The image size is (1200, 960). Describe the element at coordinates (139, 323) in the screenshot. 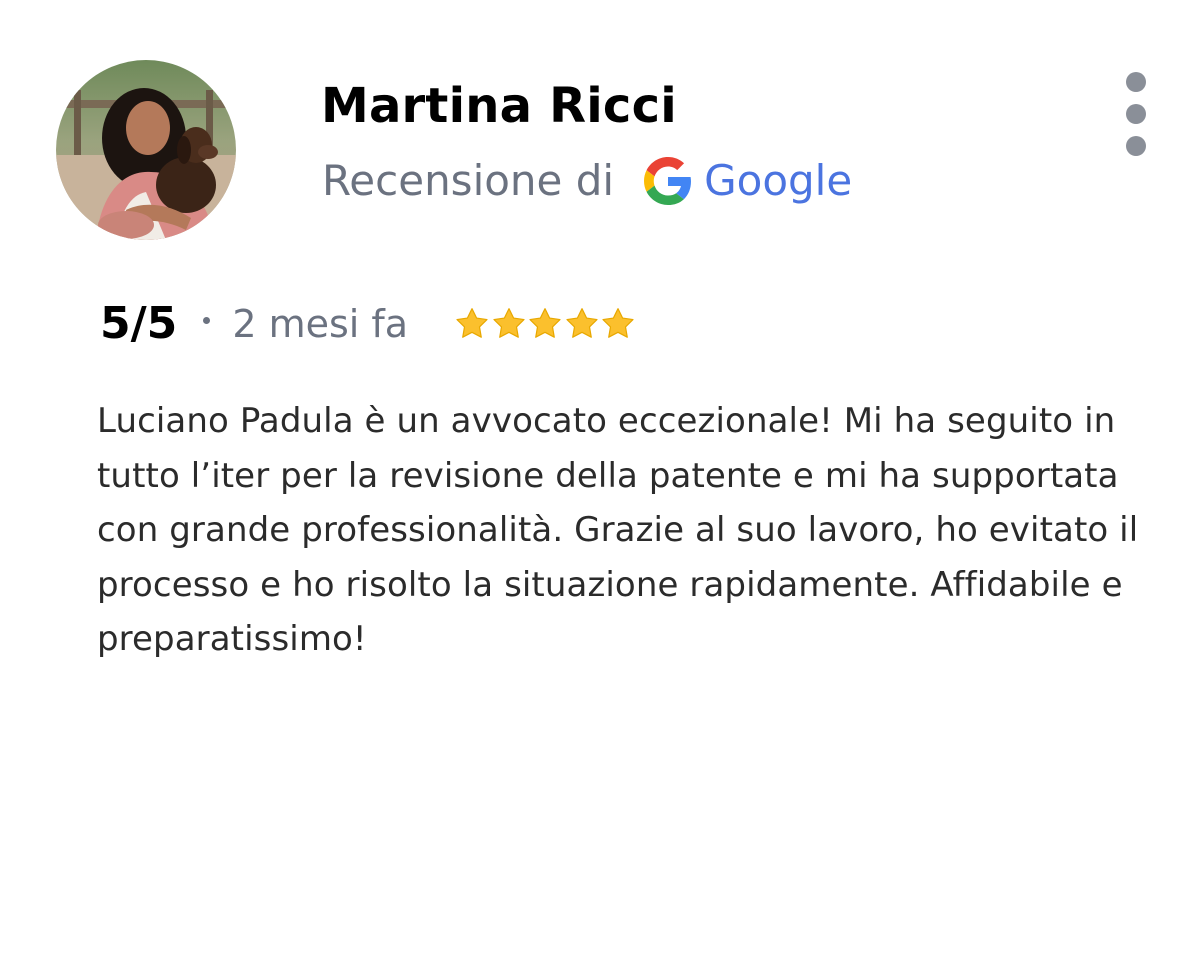

I see `rating-score: 5/5` at that location.